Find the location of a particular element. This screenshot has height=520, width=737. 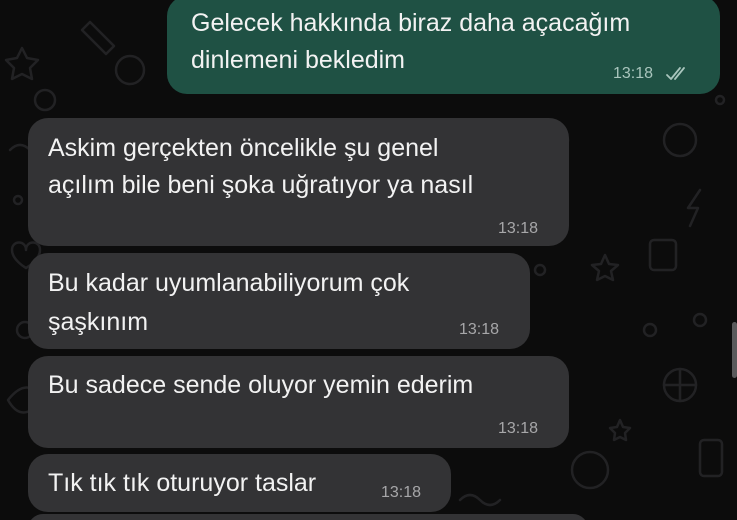

message-text-line: şaşkınım is located at coordinates (98, 322).